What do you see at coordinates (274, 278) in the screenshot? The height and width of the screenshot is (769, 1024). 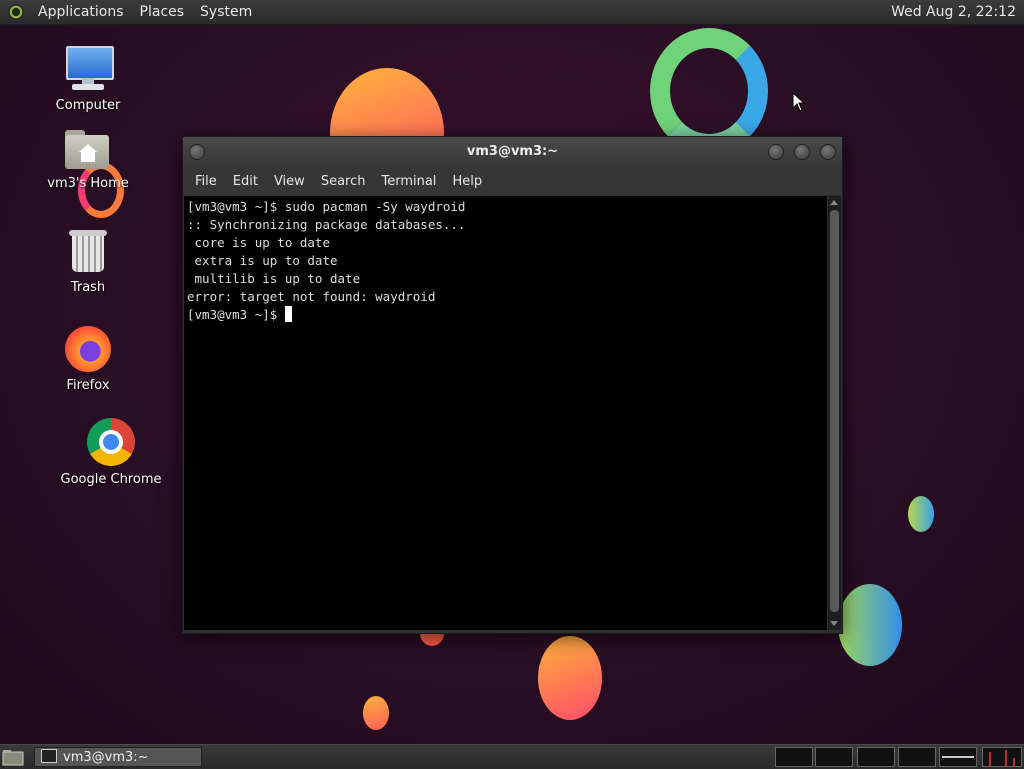 I see `terminal-line: multilib is up to date` at bounding box center [274, 278].